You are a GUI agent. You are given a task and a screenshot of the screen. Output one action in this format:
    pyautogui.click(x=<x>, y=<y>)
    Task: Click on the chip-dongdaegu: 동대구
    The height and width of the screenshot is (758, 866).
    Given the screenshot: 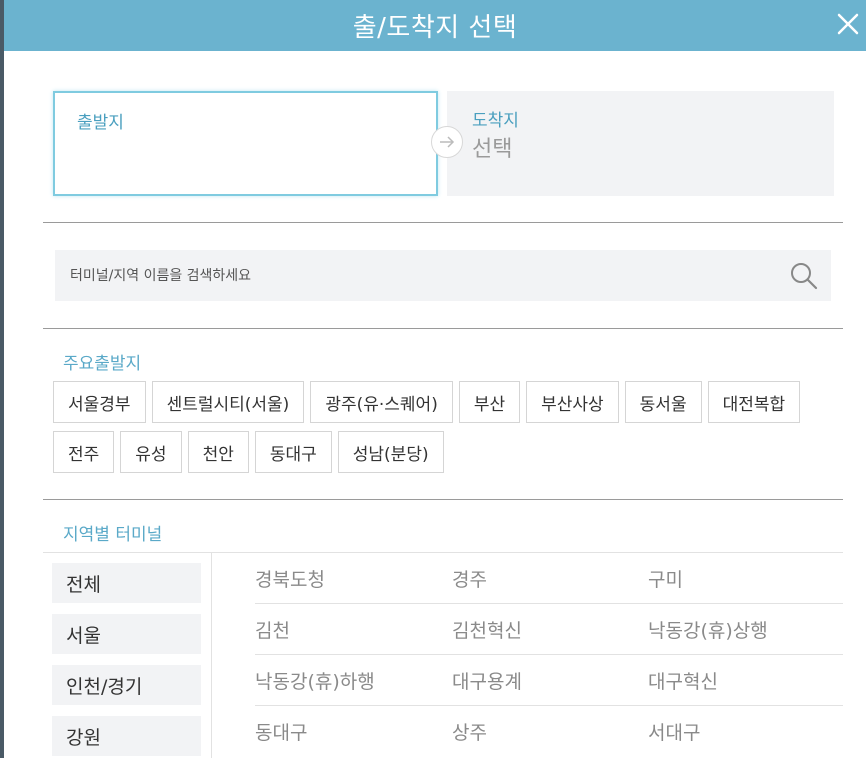 What is the action you would take?
    pyautogui.click(x=293, y=452)
    